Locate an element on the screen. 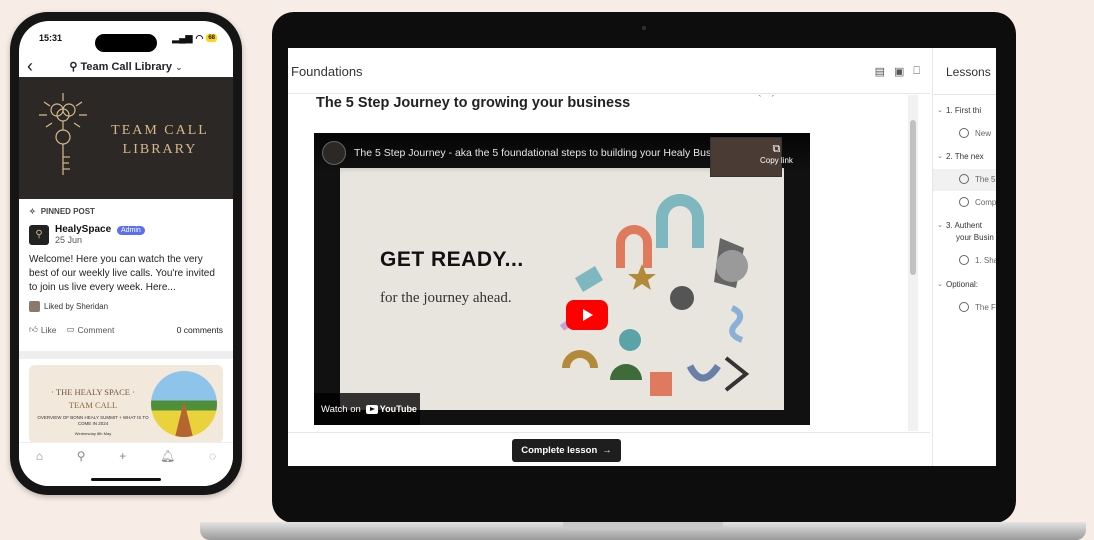 The height and width of the screenshot is (540, 1094). lesson-footer: Complete lesson → is located at coordinates (609, 449).